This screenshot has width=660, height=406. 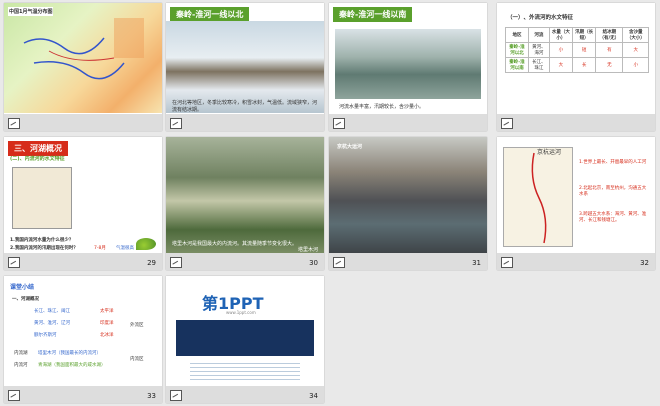 I want to click on slide-thumbnail-10: 第1PPT www.1ppt.com 34, so click(x=245, y=339).